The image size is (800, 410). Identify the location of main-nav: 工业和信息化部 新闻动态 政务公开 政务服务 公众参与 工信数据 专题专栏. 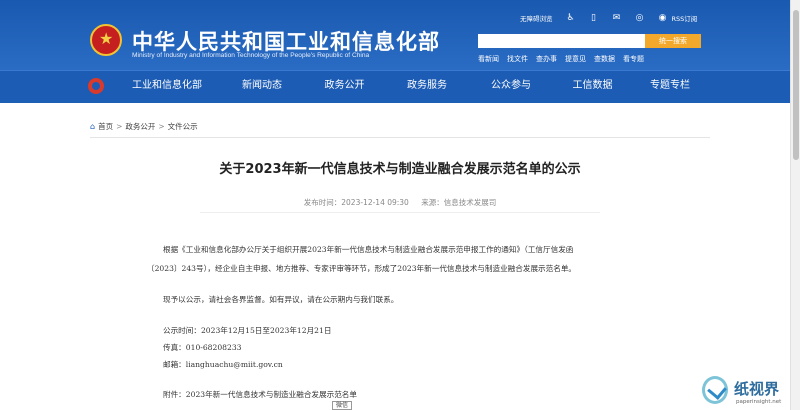
(400, 85).